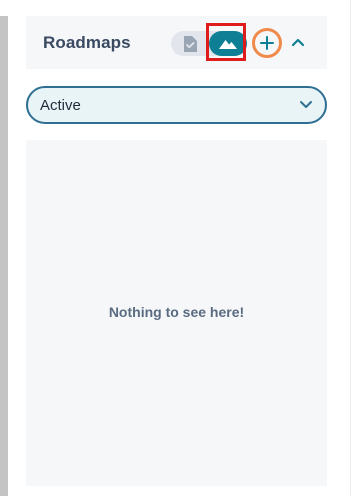 The image size is (362, 496). I want to click on chevron-up-icon, so click(298, 42).